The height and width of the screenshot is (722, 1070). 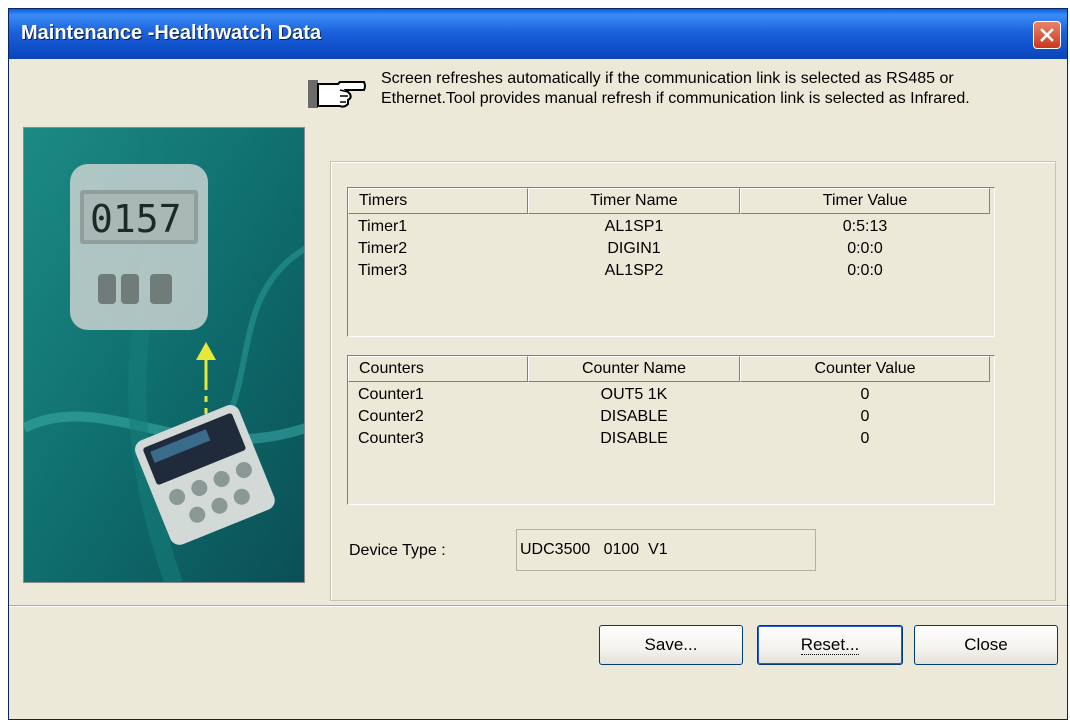 What do you see at coordinates (383, 270) in the screenshot?
I see `timer-id: Timer3` at bounding box center [383, 270].